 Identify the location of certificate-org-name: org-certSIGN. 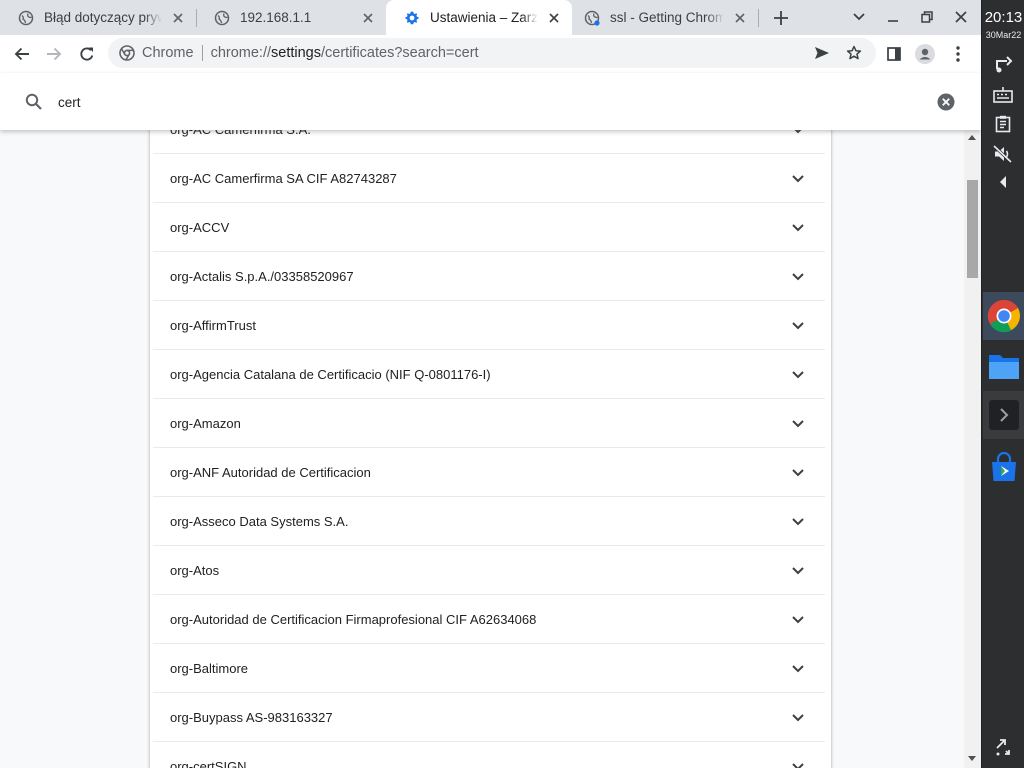
(208, 763).